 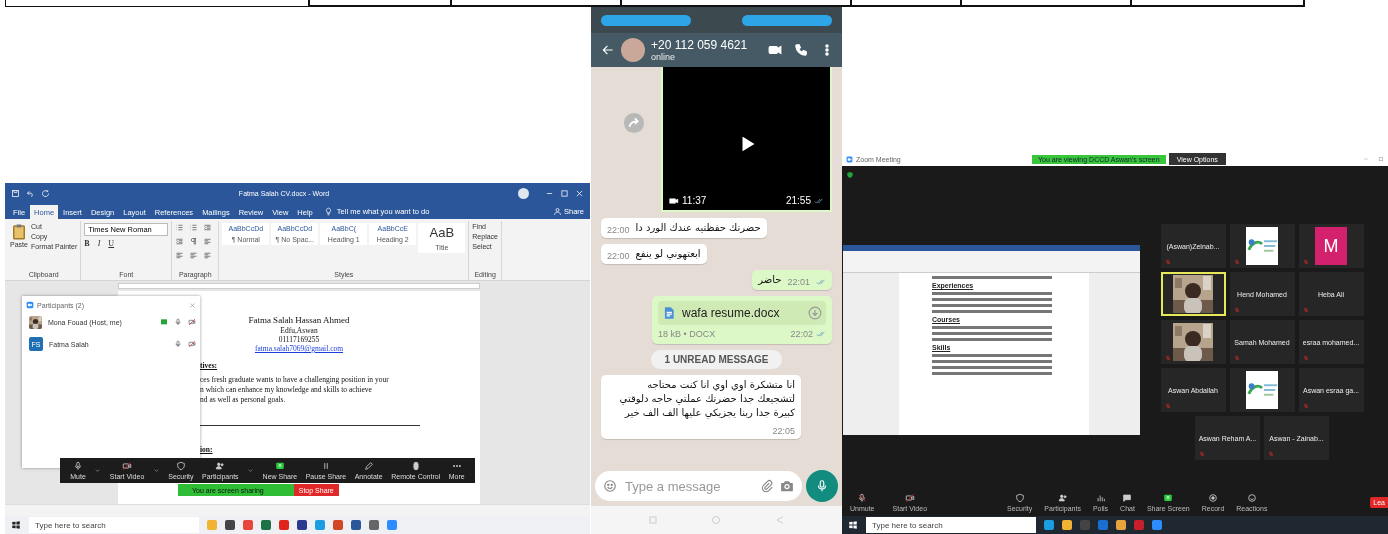 I want to click on format-button: U, so click(x=111, y=243).